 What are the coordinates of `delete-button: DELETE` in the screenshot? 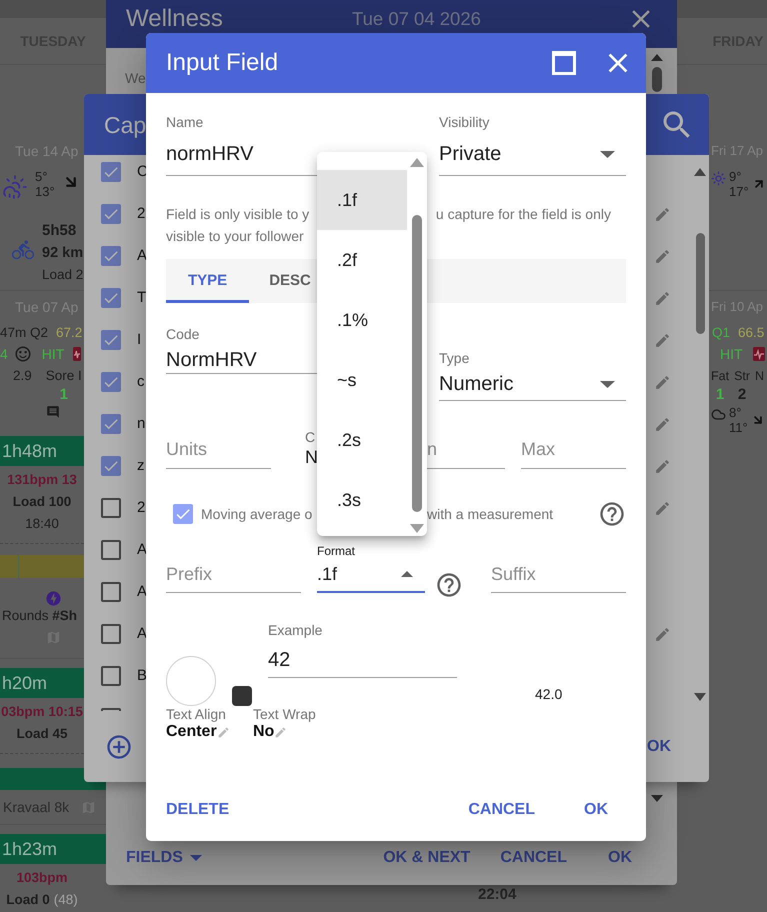 It's located at (198, 810).